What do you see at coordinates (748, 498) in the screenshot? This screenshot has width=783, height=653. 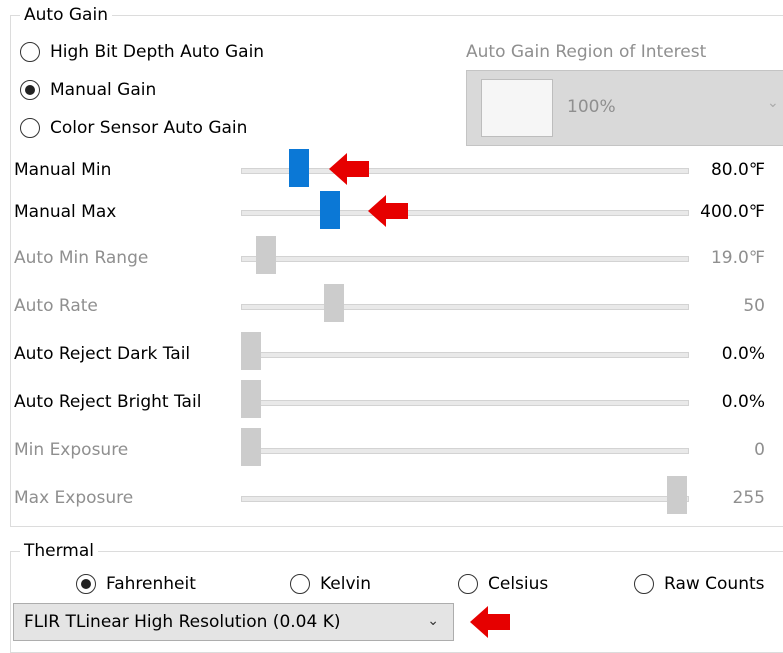 I see `slider-value-max-exposure: 255` at bounding box center [748, 498].